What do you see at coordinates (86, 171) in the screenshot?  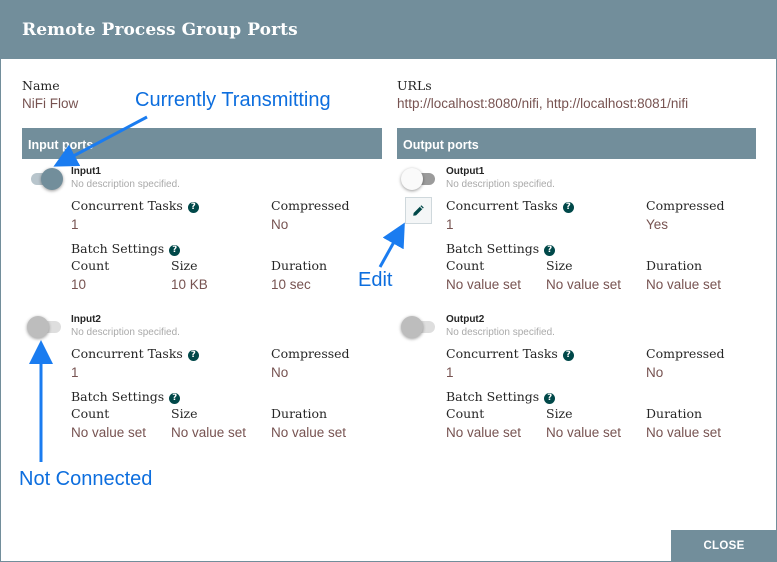 I see `port-name: Input1` at bounding box center [86, 171].